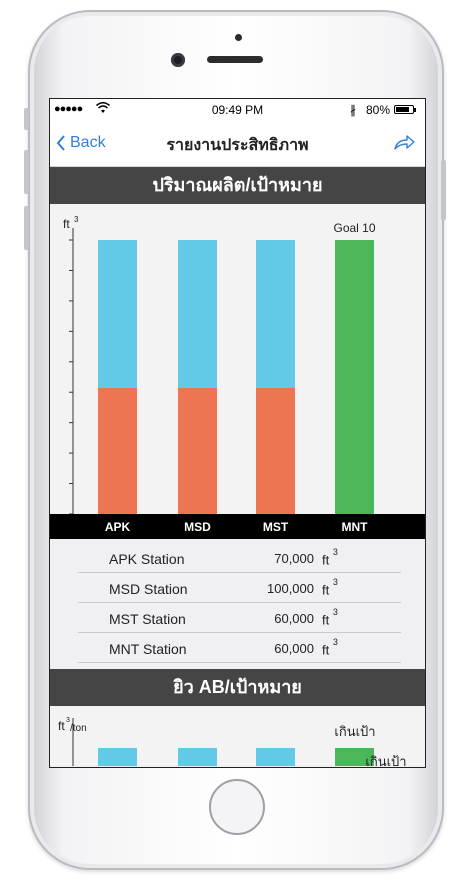 This screenshot has height=879, width=460. I want to click on x-tick-label: MST, so click(276, 527).